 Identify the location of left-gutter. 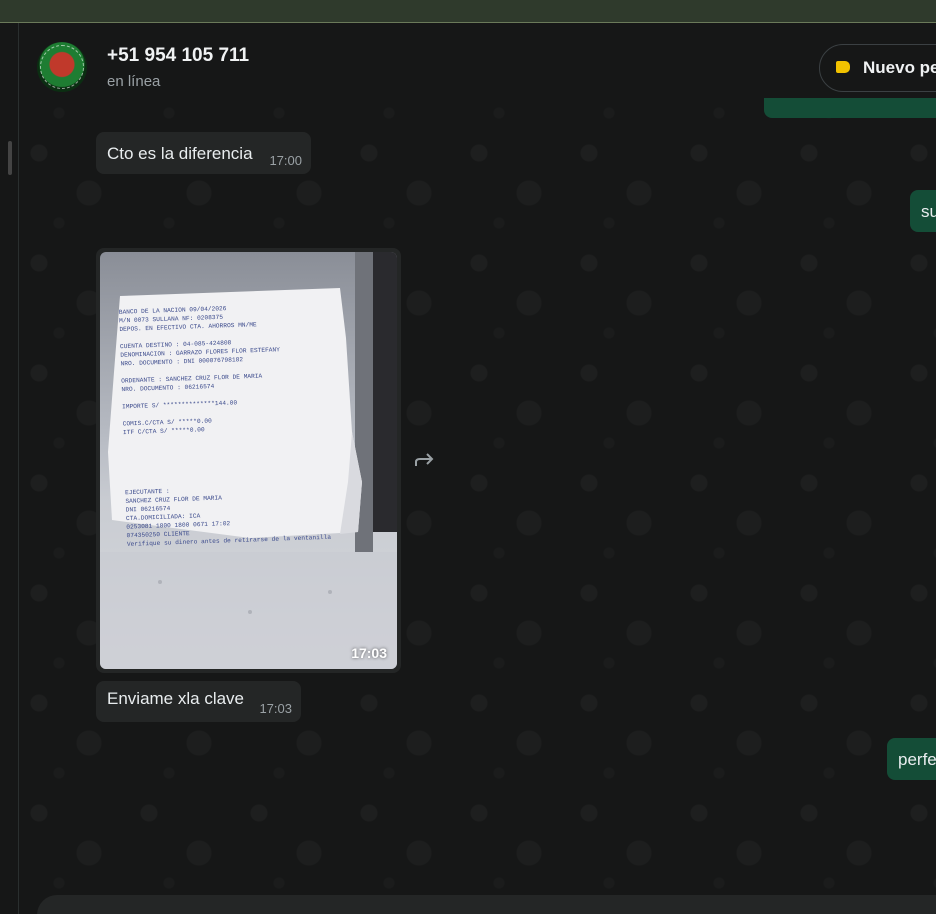
(9, 468).